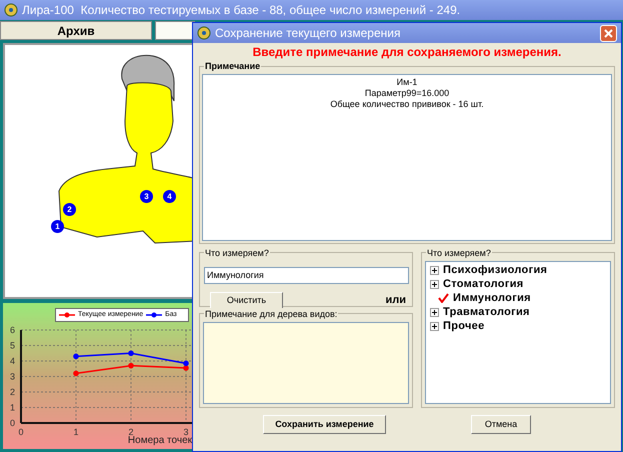 This screenshot has width=623, height=452. What do you see at coordinates (21, 432) in the screenshot?
I see `x-tick-label: 0` at bounding box center [21, 432].